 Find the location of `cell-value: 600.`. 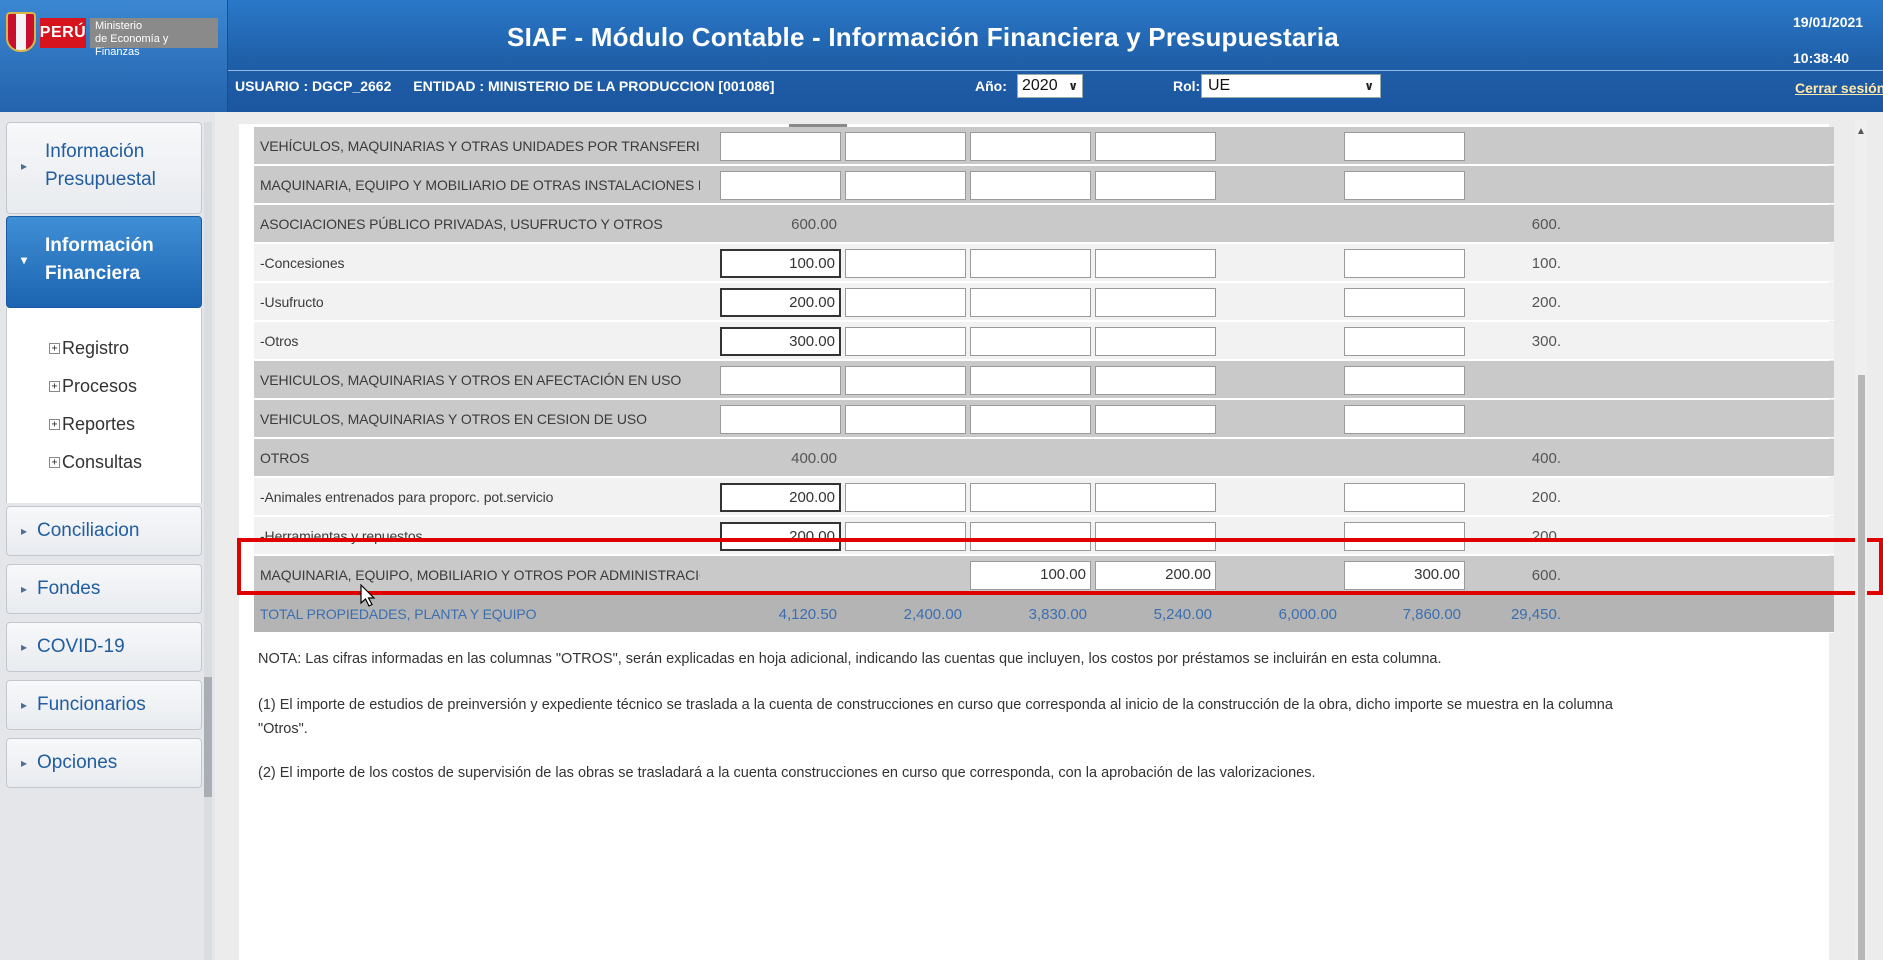

cell-value: 600. is located at coordinates (1546, 224).